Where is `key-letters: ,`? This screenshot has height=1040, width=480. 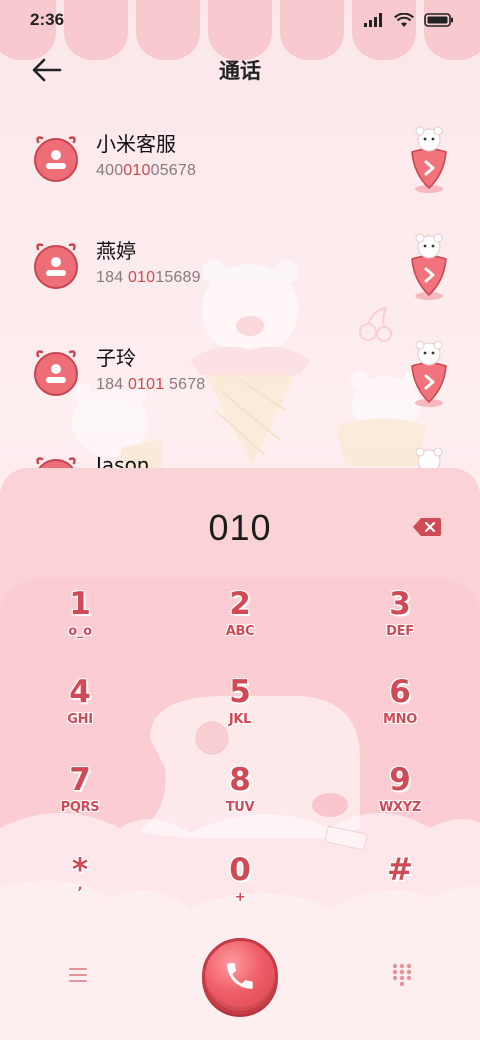
key-letters: , is located at coordinates (80, 885).